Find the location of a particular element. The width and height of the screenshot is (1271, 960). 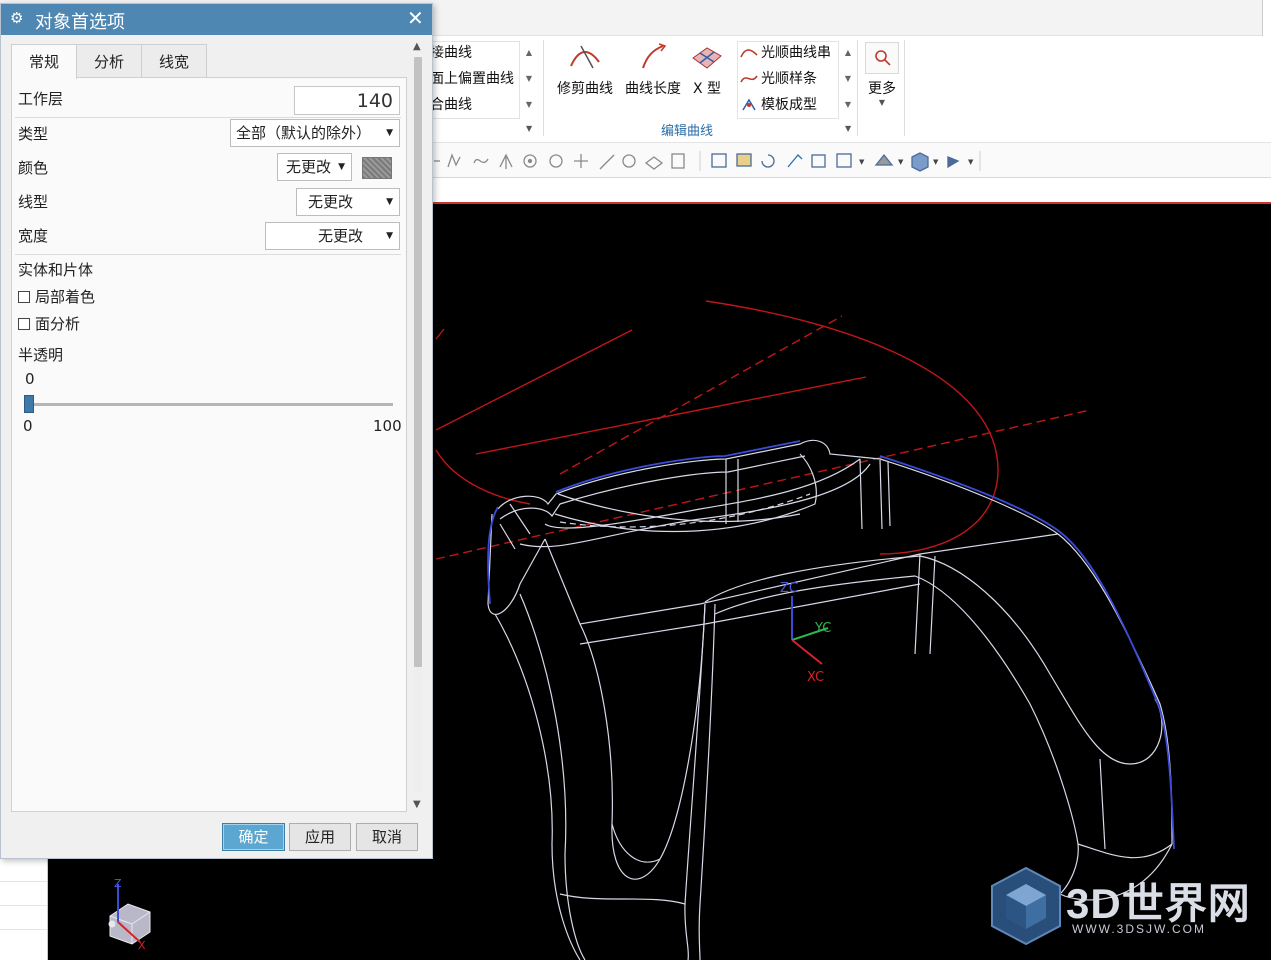

dialog-scrollbar: ▲ ▼ is located at coordinates (418, 426).